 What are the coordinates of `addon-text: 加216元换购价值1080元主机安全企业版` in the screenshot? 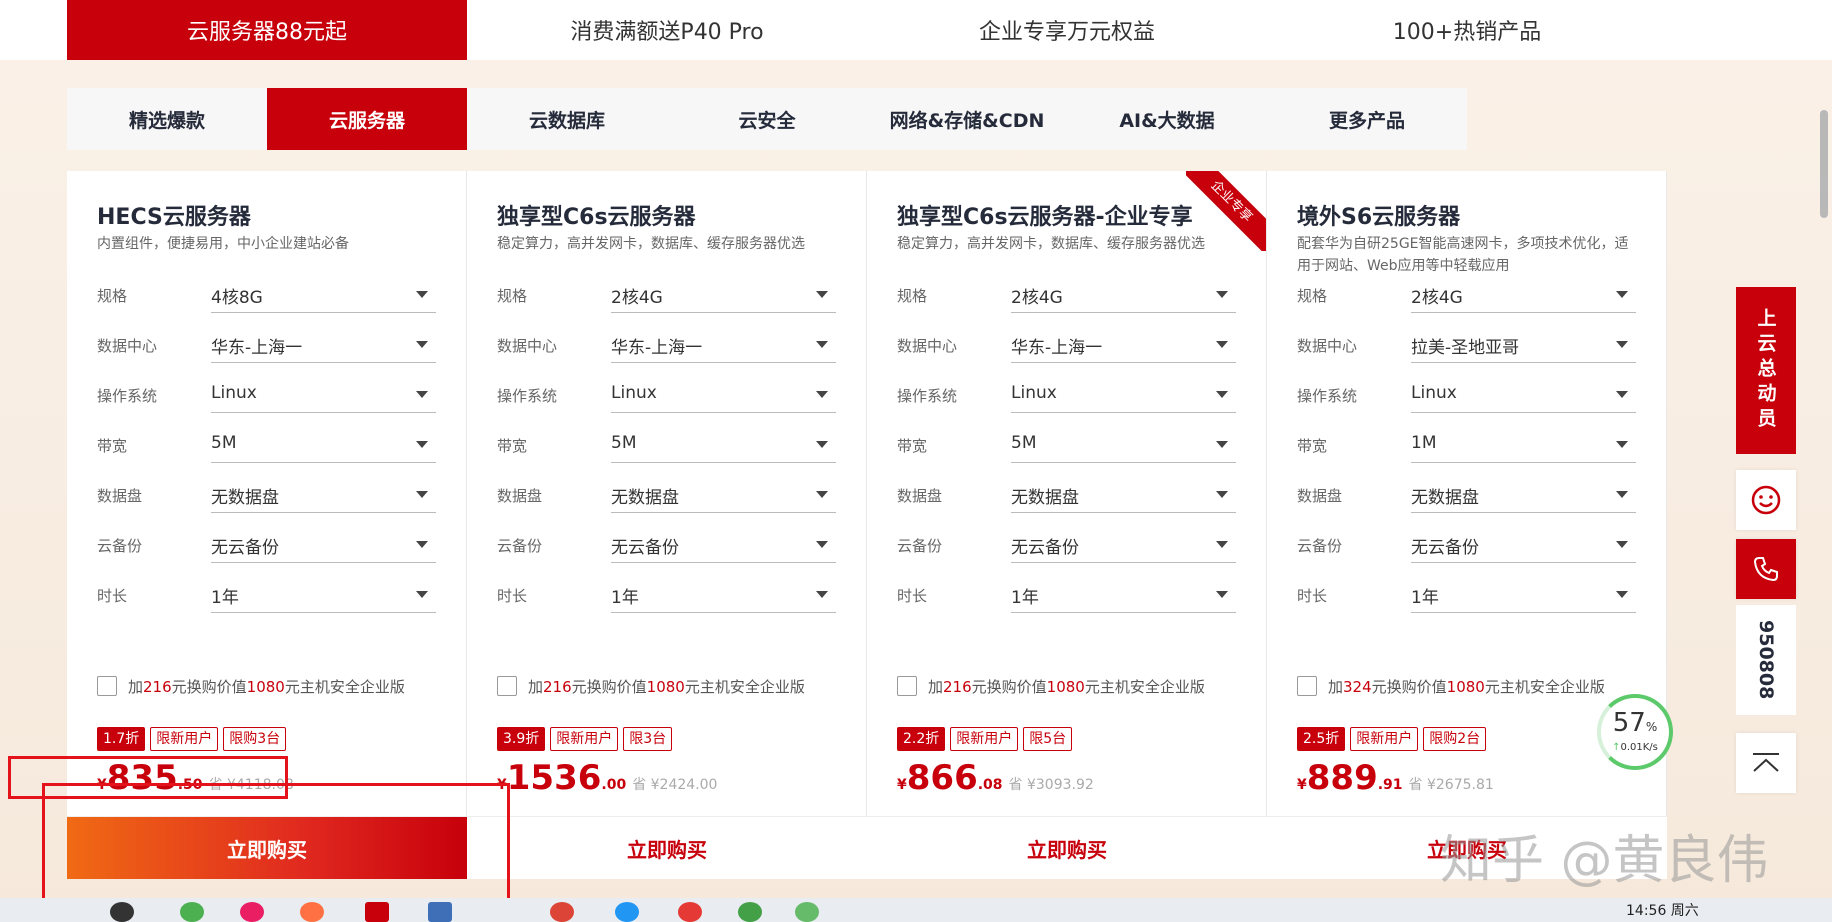 It's located at (666, 687).